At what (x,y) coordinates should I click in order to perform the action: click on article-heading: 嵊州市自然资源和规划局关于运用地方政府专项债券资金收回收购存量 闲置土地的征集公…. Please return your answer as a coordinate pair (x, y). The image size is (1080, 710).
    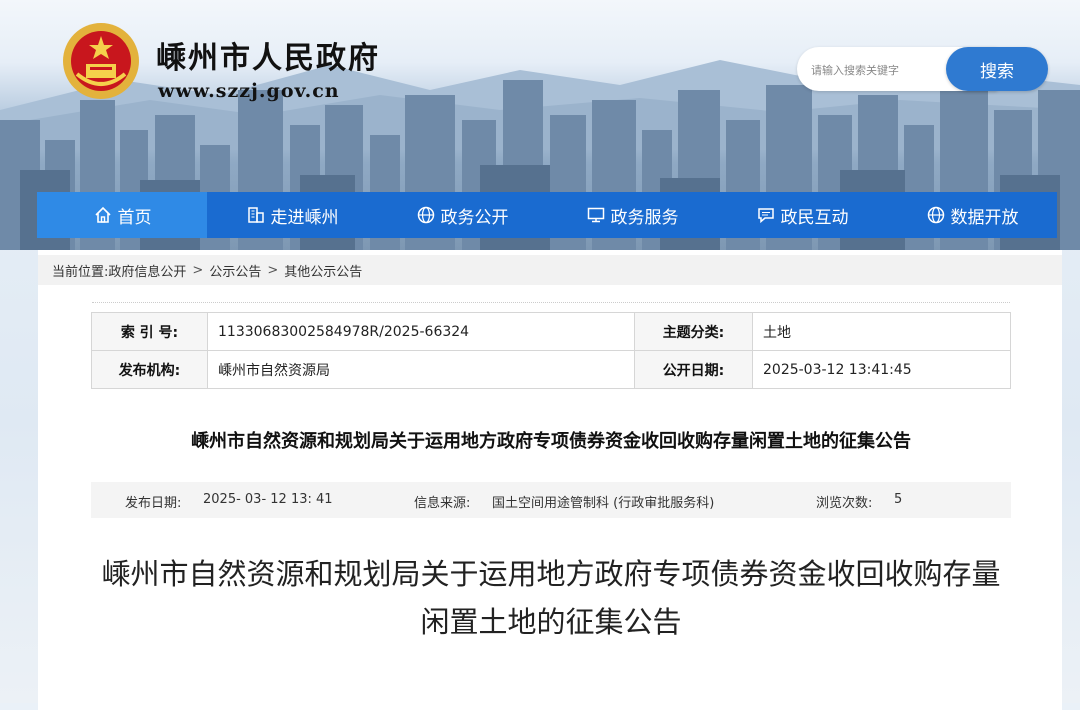
    Looking at the image, I should click on (551, 598).